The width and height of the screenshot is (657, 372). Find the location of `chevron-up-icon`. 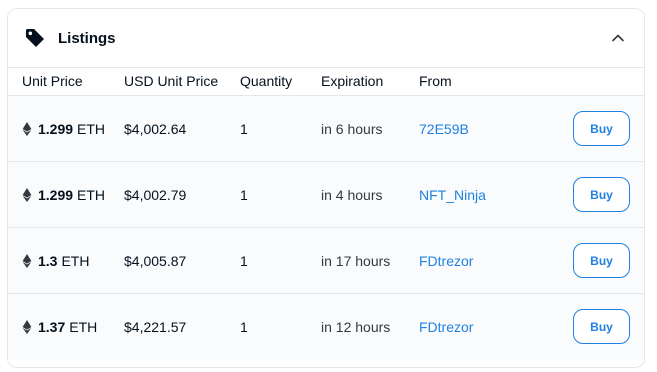

chevron-up-icon is located at coordinates (618, 38).